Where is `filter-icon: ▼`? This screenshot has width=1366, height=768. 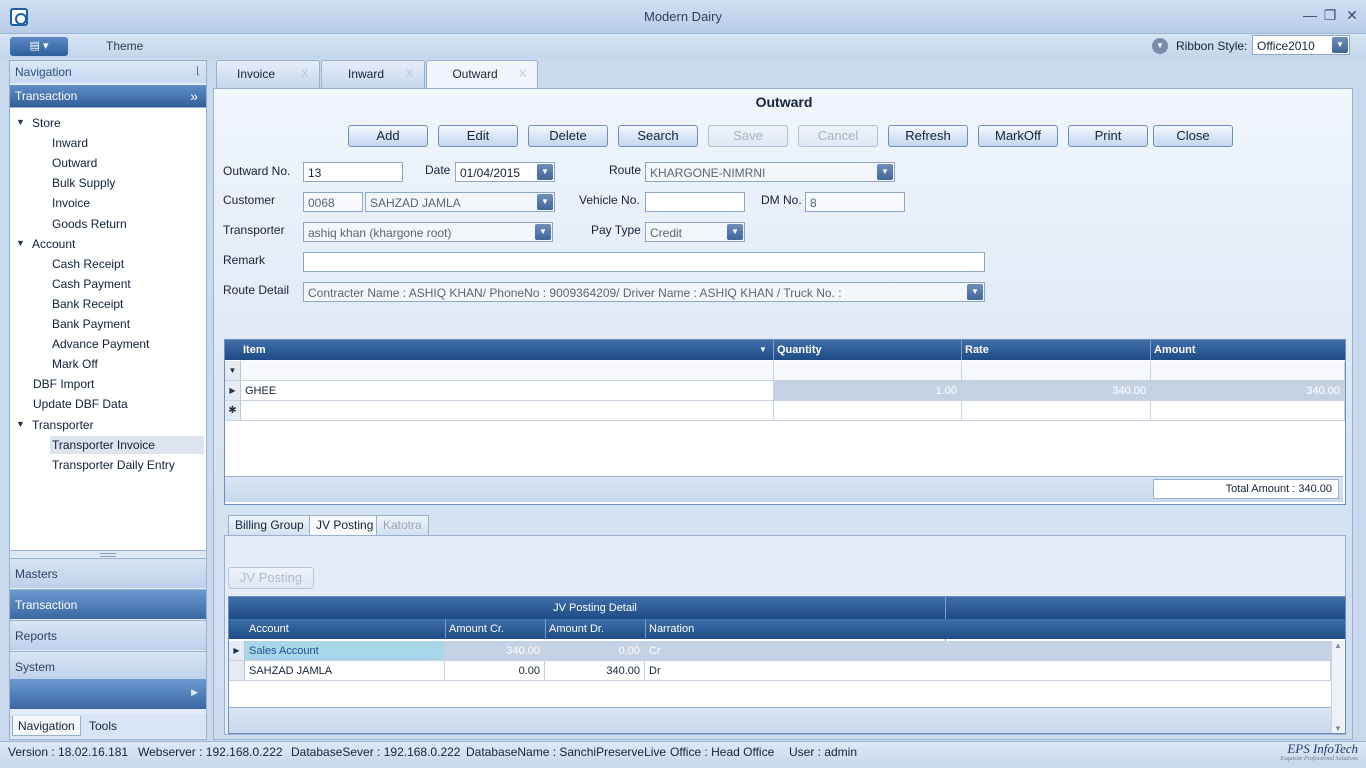 filter-icon: ▼ is located at coordinates (233, 371).